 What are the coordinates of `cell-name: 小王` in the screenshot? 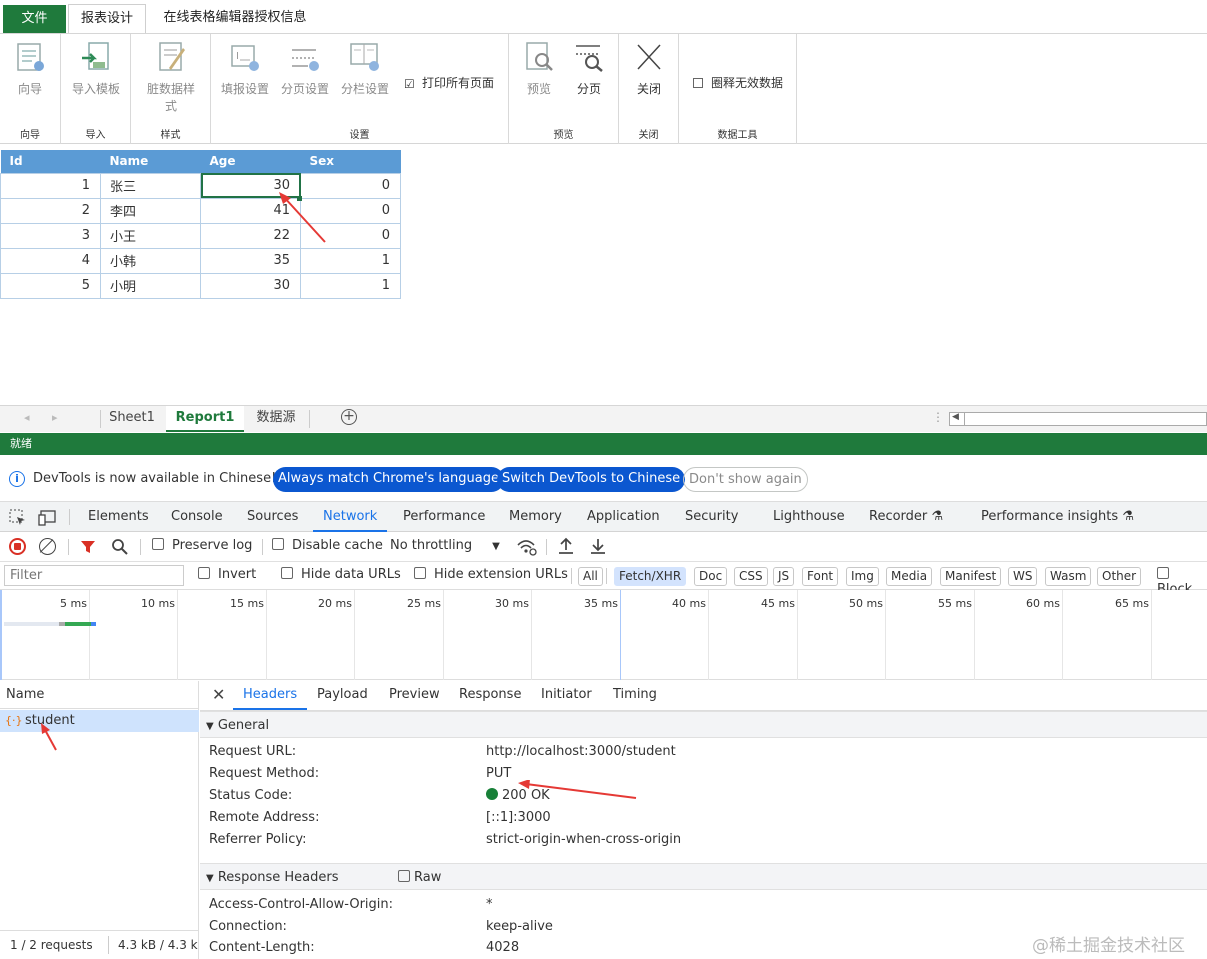 It's located at (150, 235).